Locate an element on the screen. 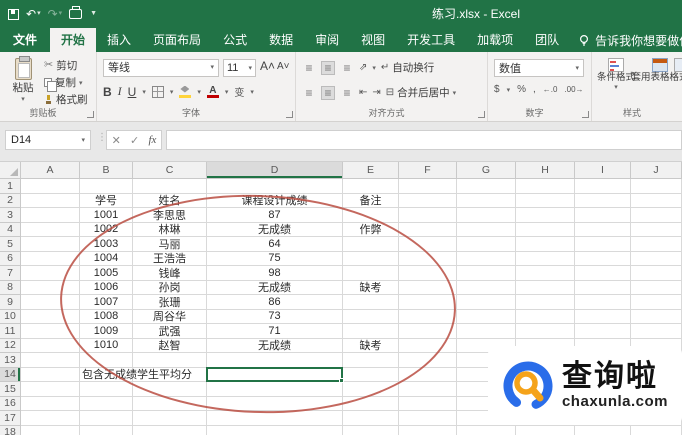  cell-J8 is located at coordinates (656, 287).